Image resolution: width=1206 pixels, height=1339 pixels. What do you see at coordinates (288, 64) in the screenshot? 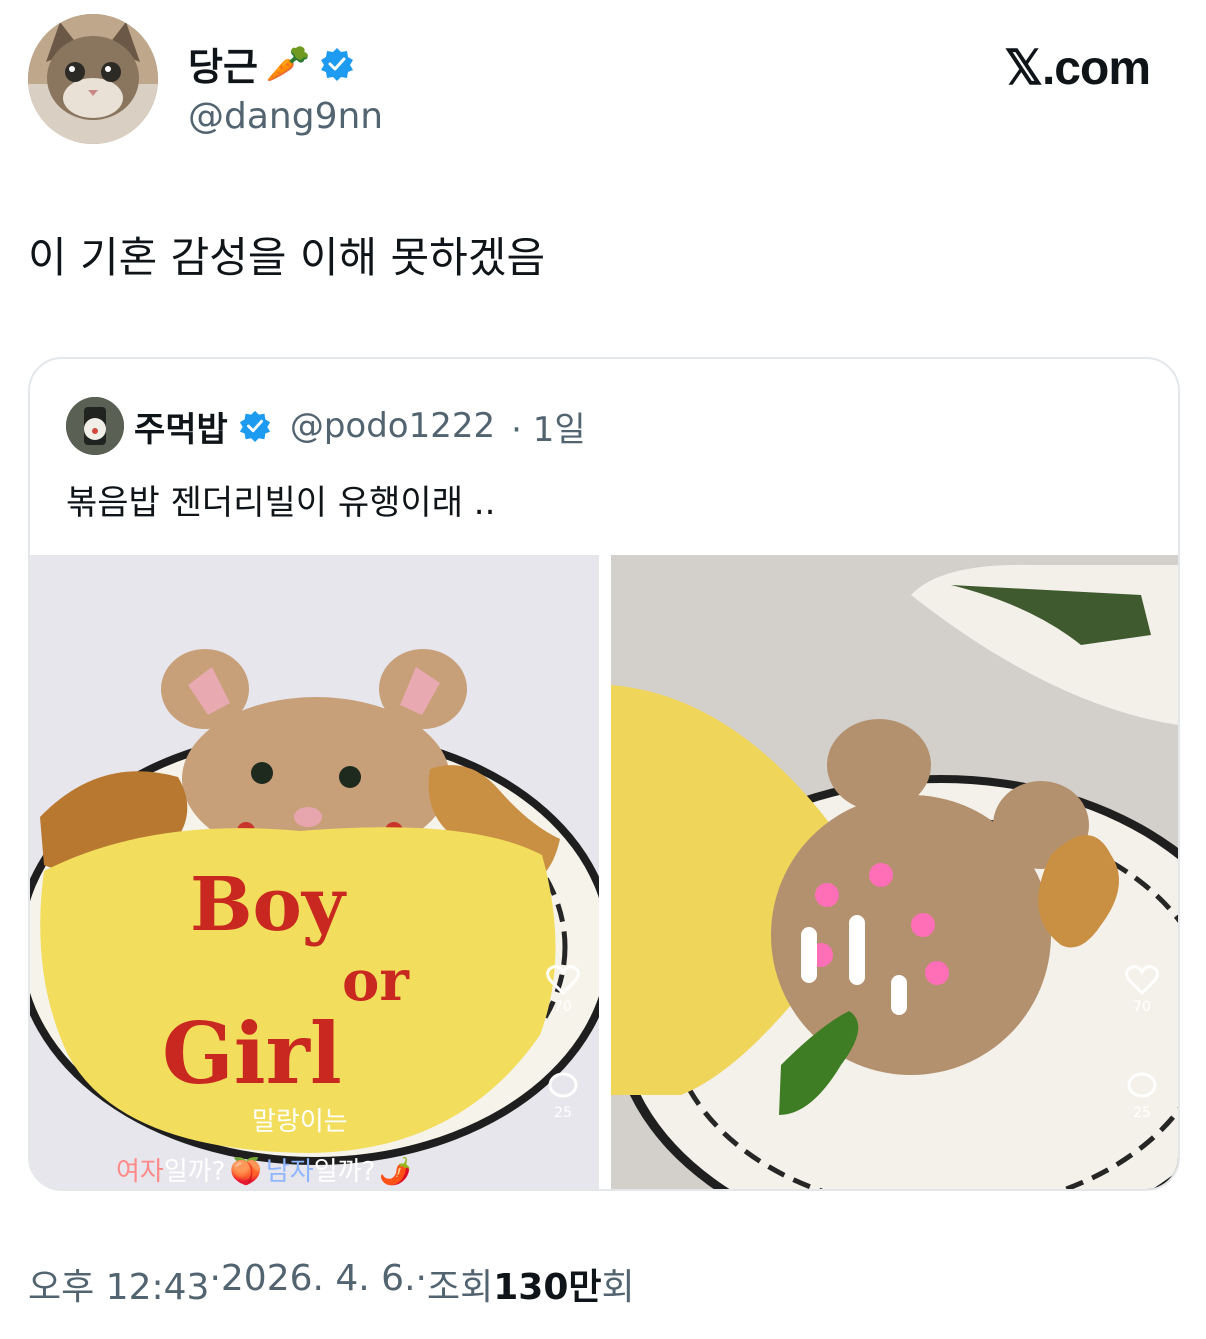
I see `carrot-emoji: 🥕` at bounding box center [288, 64].